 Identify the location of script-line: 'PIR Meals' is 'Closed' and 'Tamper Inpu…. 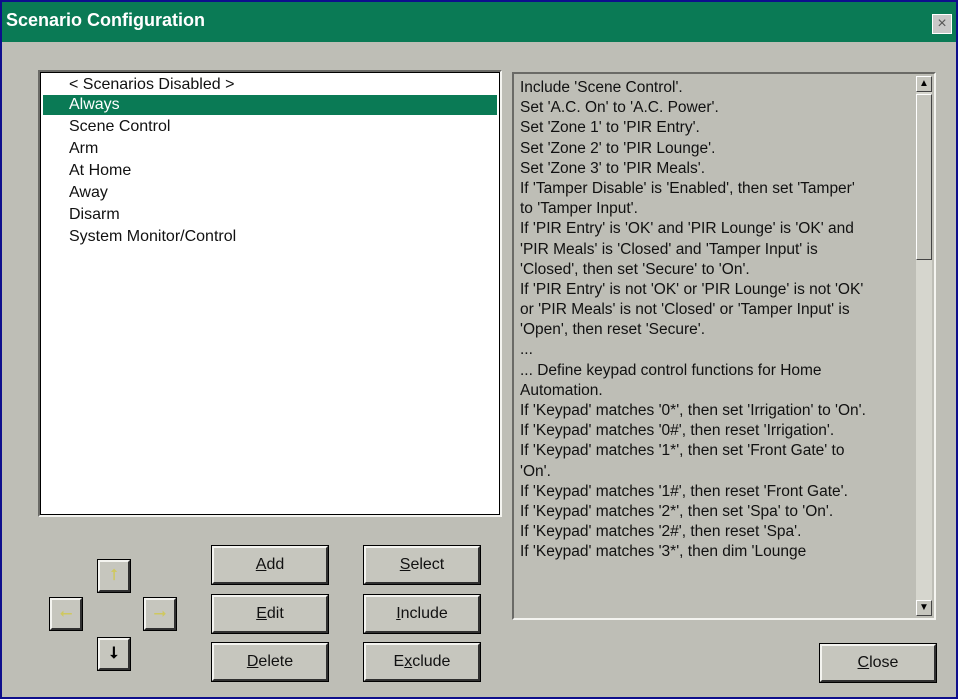
(669, 249).